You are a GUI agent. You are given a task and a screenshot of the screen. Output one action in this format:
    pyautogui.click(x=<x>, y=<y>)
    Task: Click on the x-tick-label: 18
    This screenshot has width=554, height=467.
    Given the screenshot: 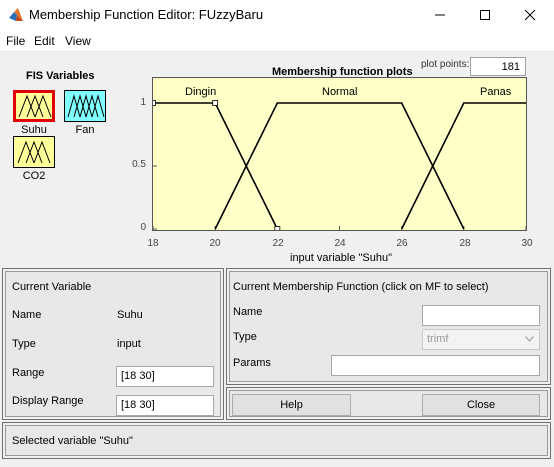 What is the action you would take?
    pyautogui.click(x=153, y=243)
    